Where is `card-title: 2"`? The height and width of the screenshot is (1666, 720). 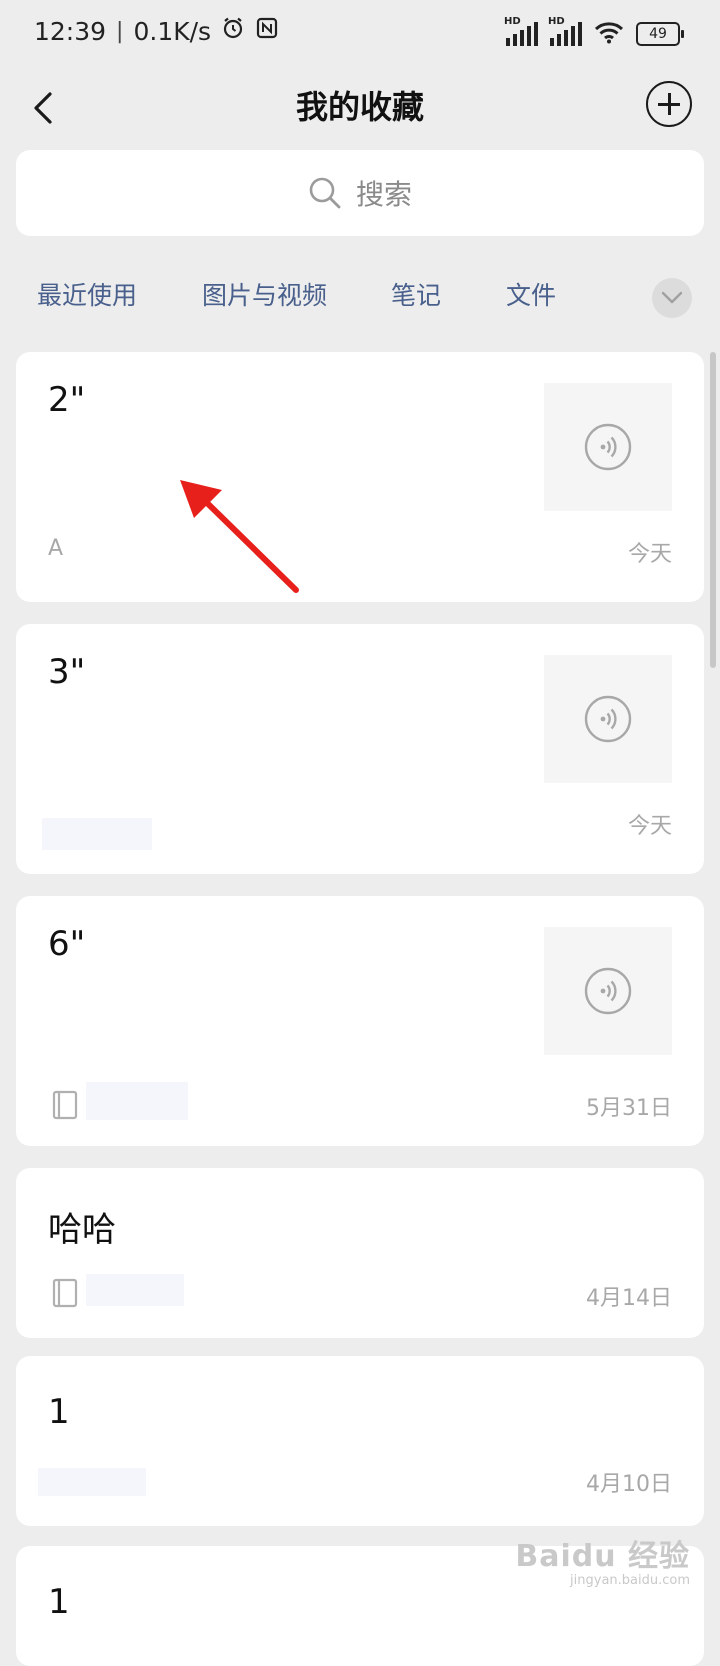 card-title: 2" is located at coordinates (67, 400).